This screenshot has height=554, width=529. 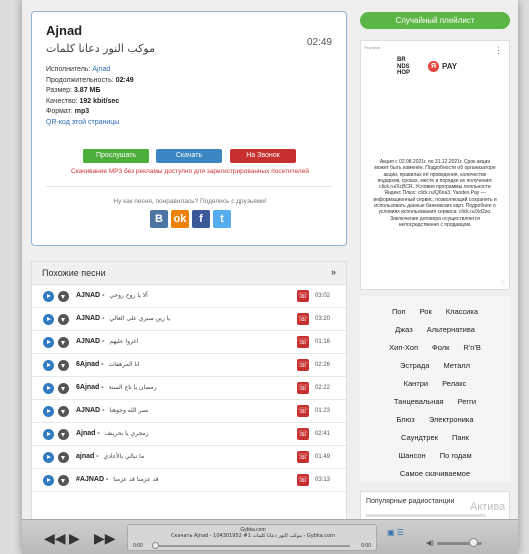 What do you see at coordinates (189, 411) in the screenshot?
I see `song-row: AJNAD - نصر الله وجوهنا ☏ 01:23` at bounding box center [189, 411].